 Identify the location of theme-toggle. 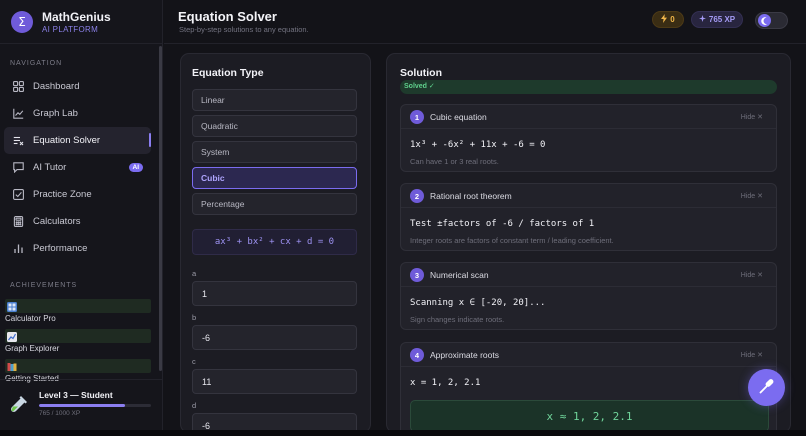
(771, 20).